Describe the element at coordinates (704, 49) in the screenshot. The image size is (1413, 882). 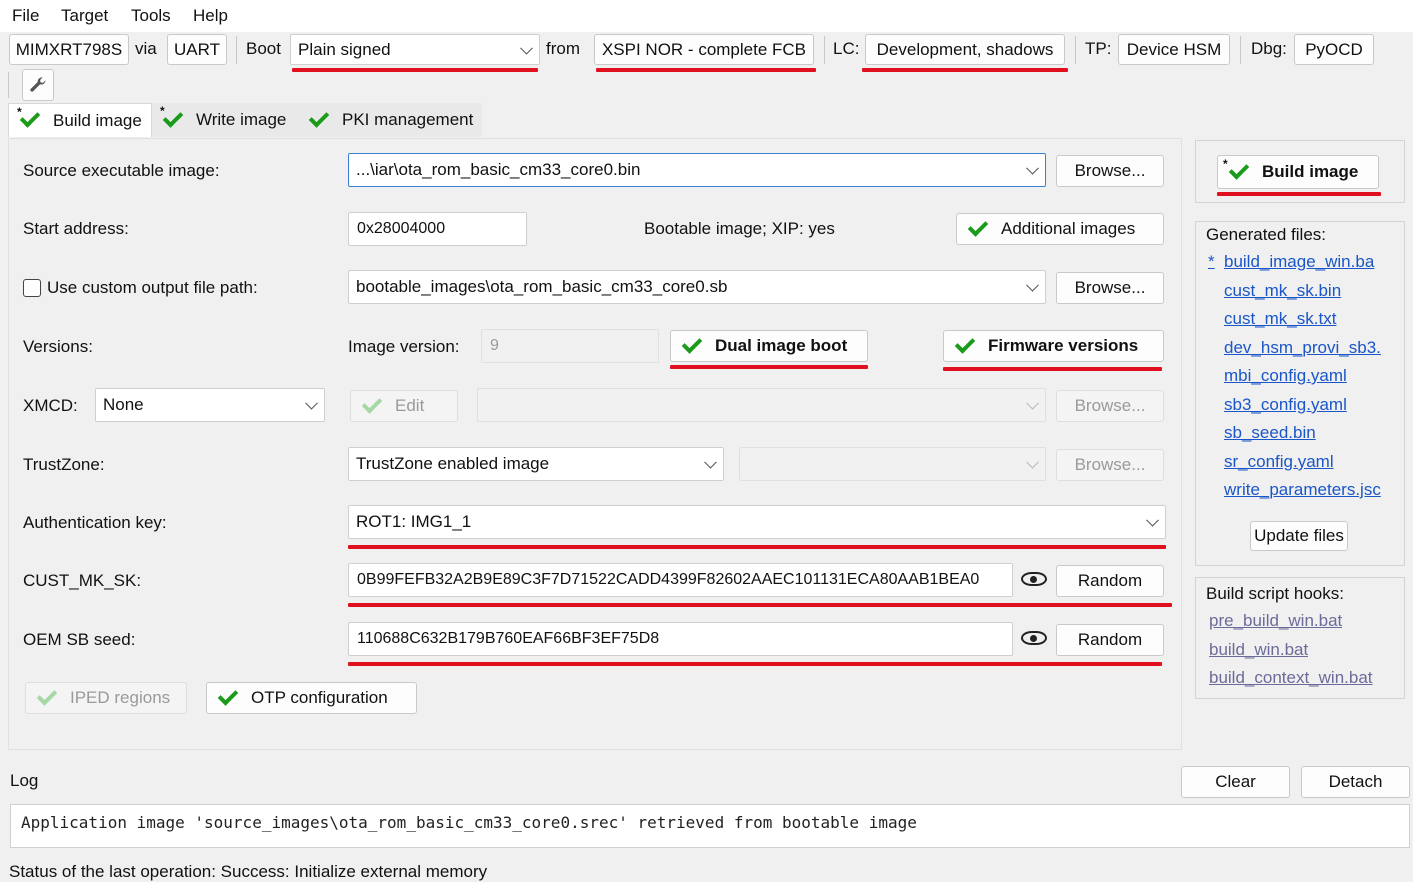
I see `boot-memory-button: XSPI NOR - complete FCB` at that location.